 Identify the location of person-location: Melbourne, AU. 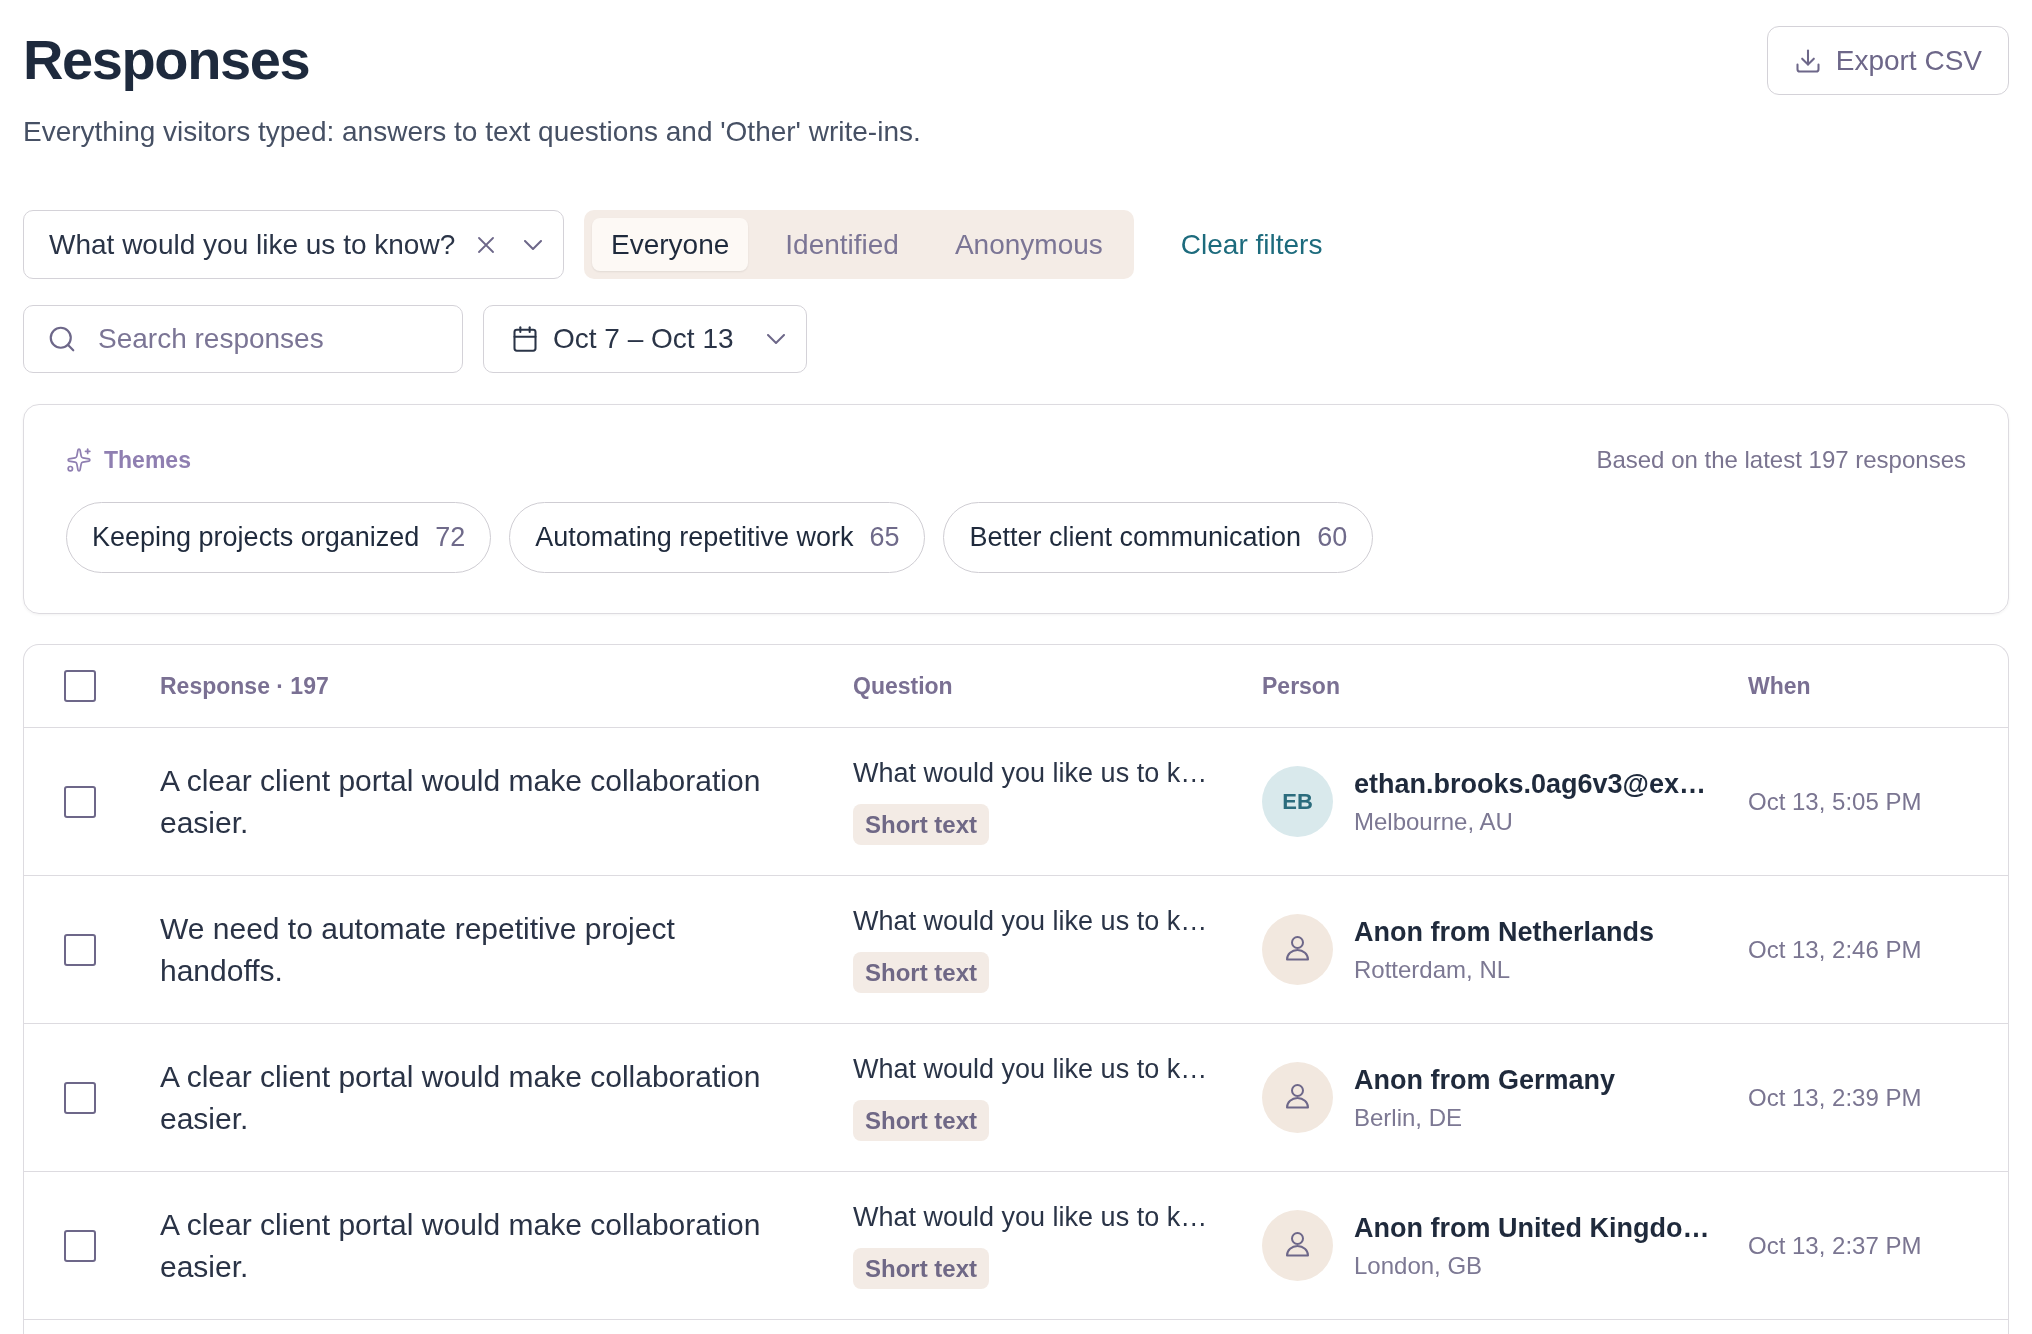
(1434, 821).